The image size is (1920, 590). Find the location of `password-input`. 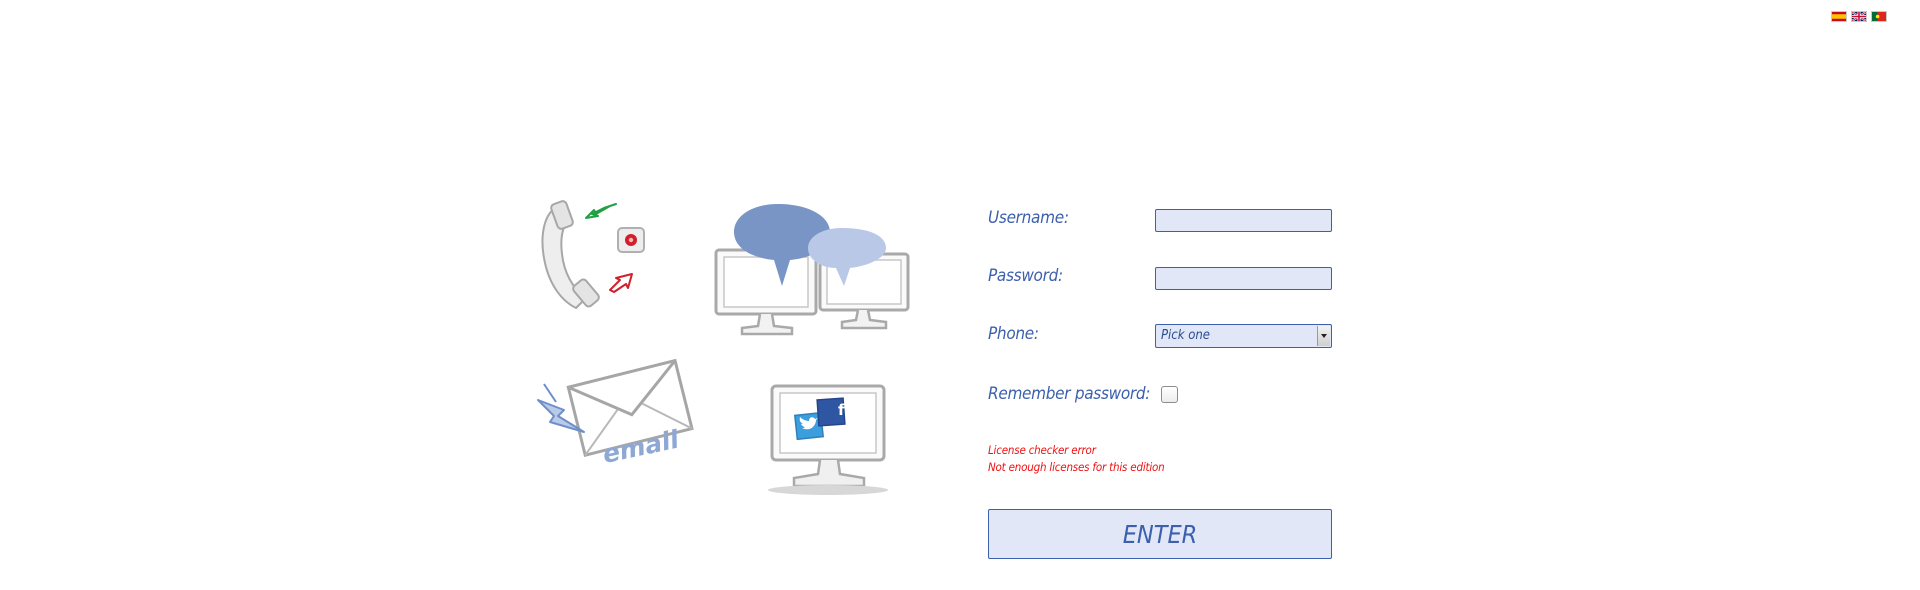

password-input is located at coordinates (1243, 278).